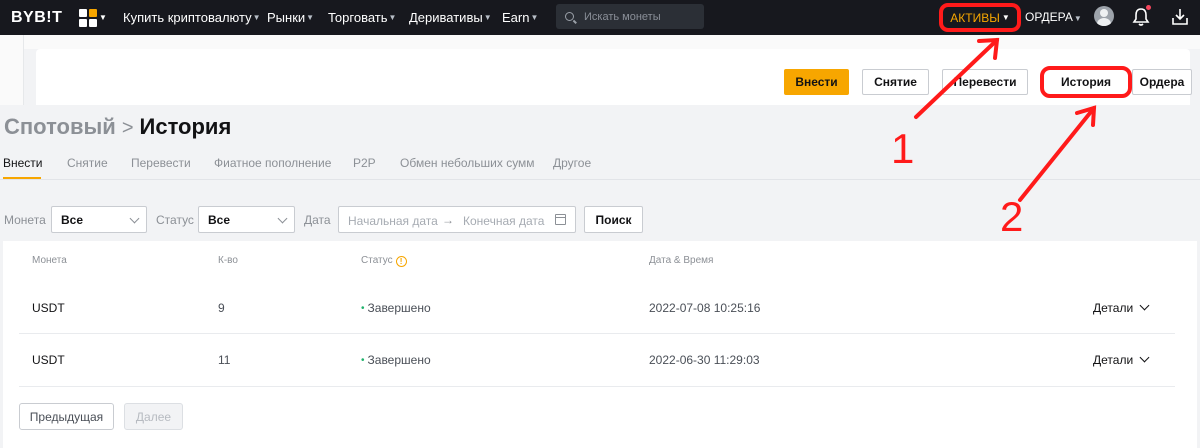 The width and height of the screenshot is (1200, 448). Describe the element at coordinates (1180, 17) in the screenshot. I see `download-icon` at that location.